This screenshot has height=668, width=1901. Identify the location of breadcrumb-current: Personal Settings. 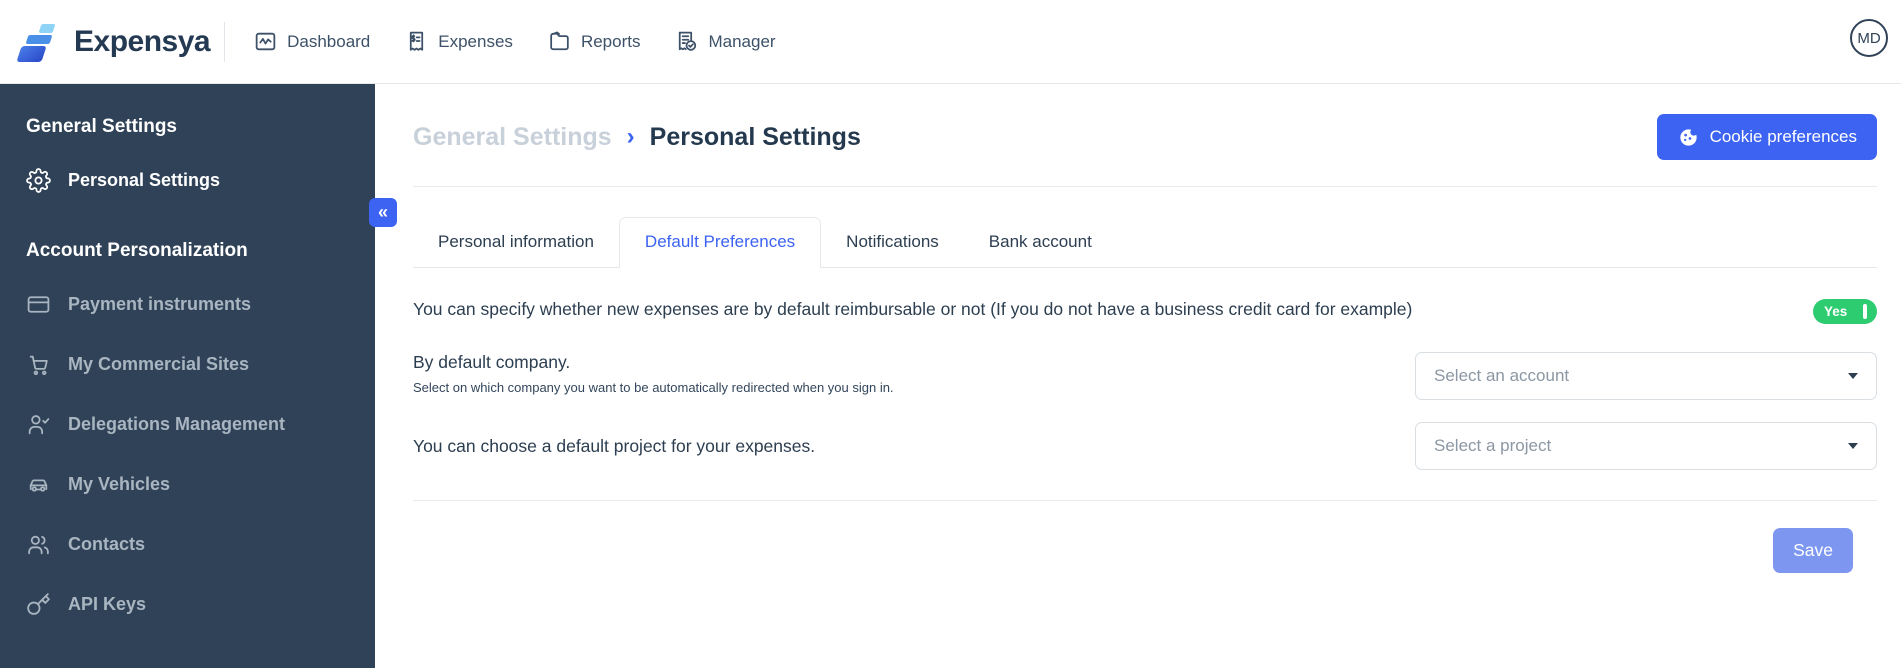
(755, 137).